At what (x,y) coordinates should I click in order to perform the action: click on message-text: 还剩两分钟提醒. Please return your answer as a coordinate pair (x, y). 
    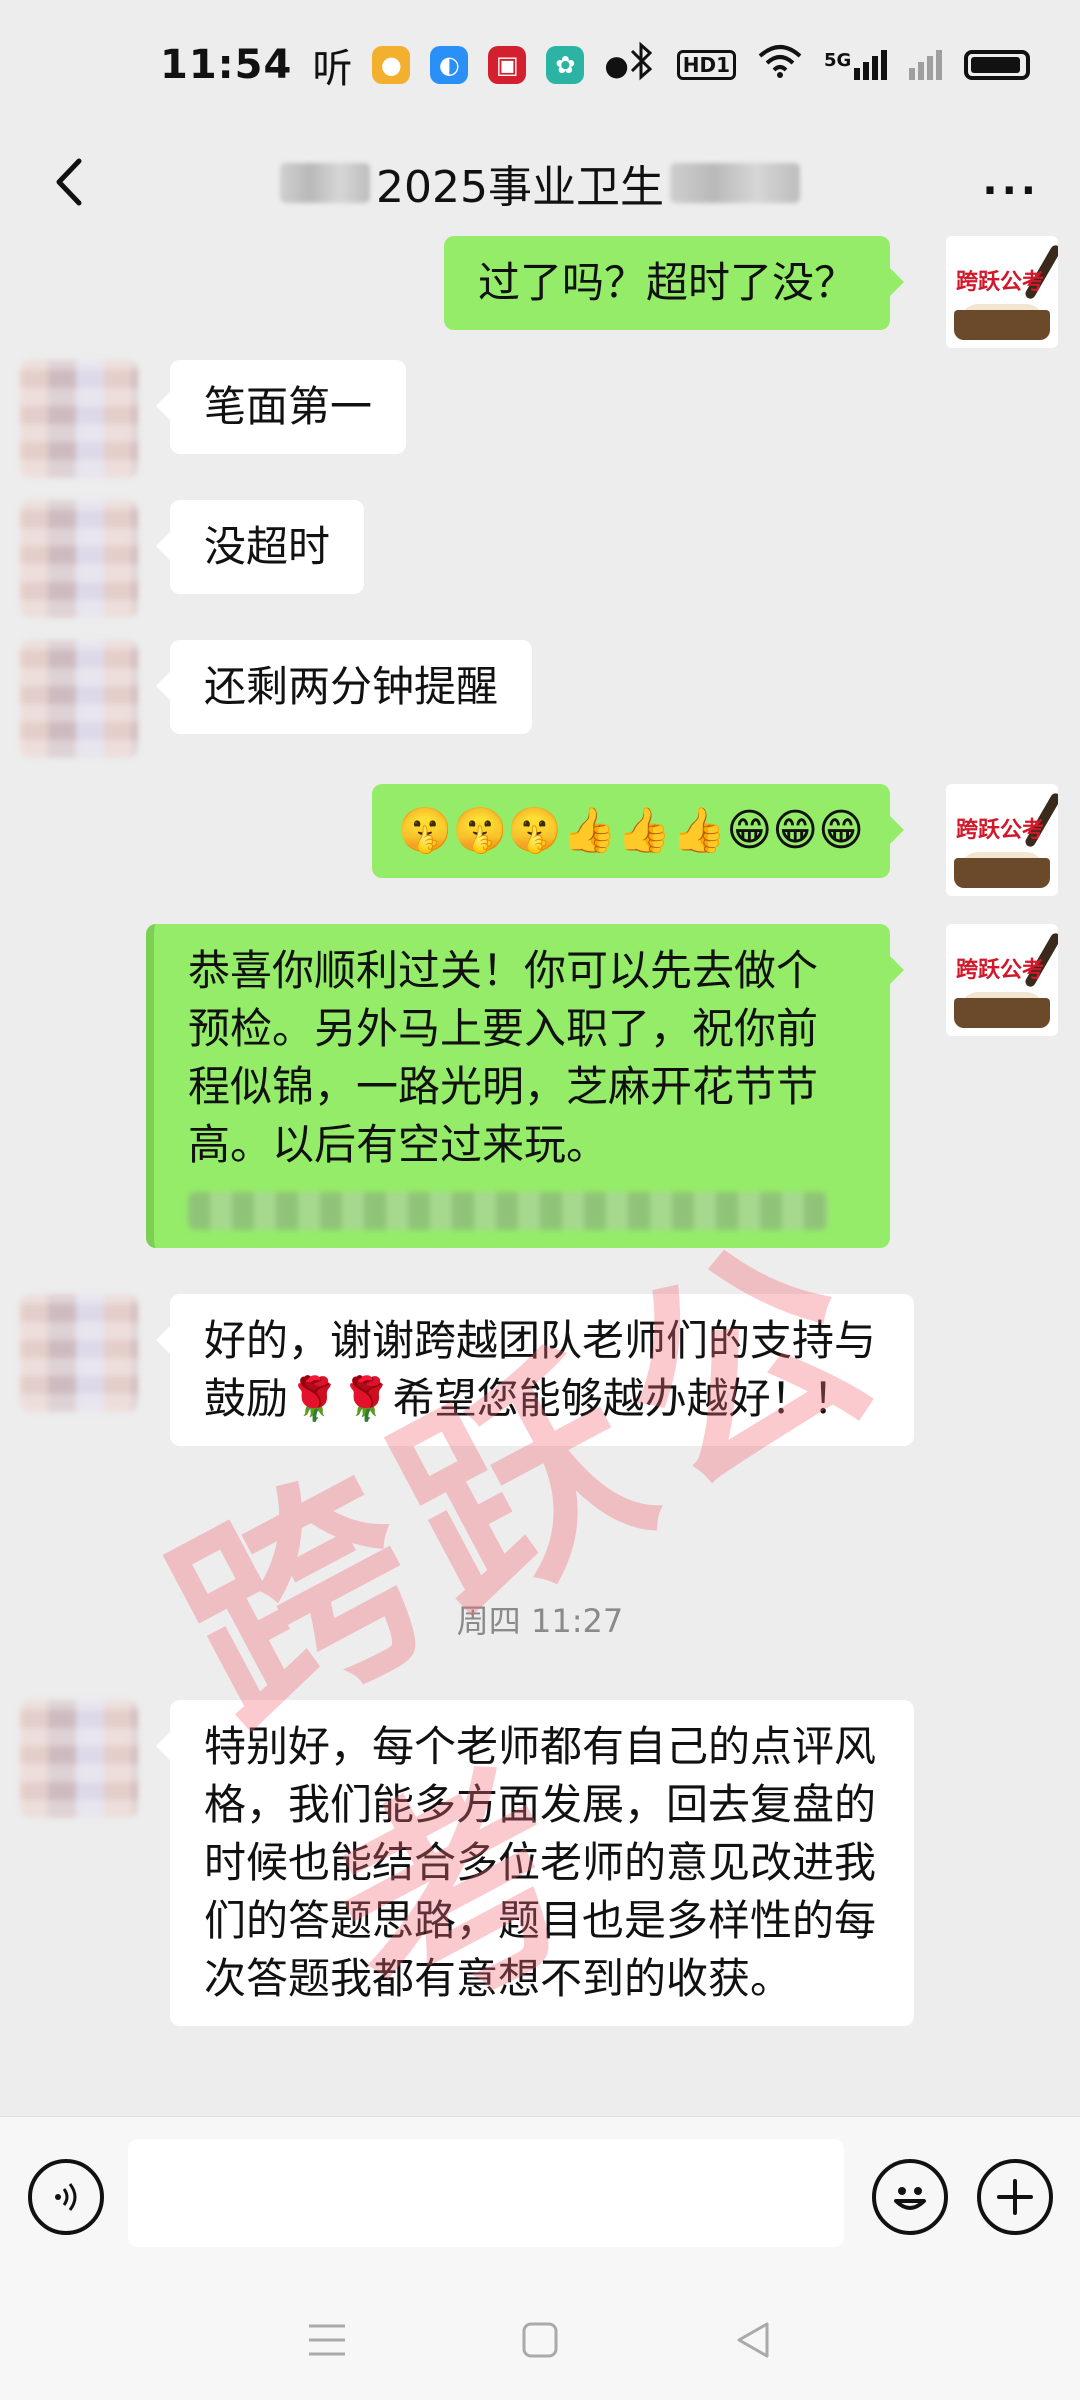
    Looking at the image, I should click on (351, 686).